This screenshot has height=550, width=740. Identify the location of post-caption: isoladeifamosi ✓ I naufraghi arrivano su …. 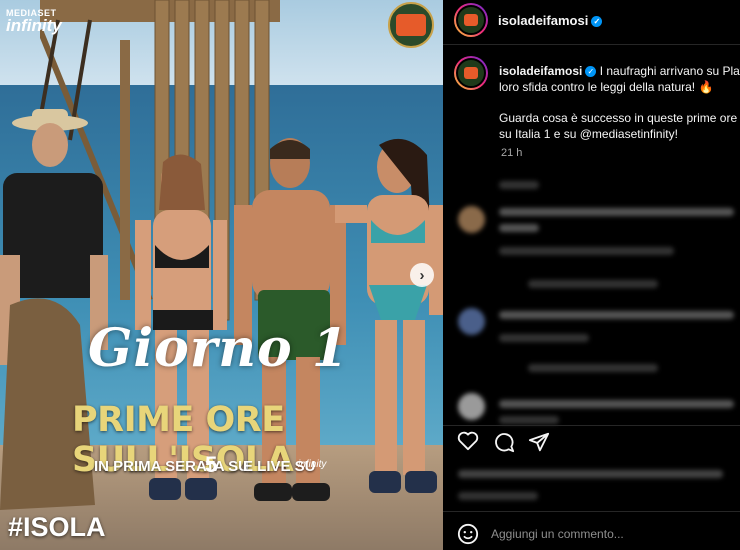
(619, 103).